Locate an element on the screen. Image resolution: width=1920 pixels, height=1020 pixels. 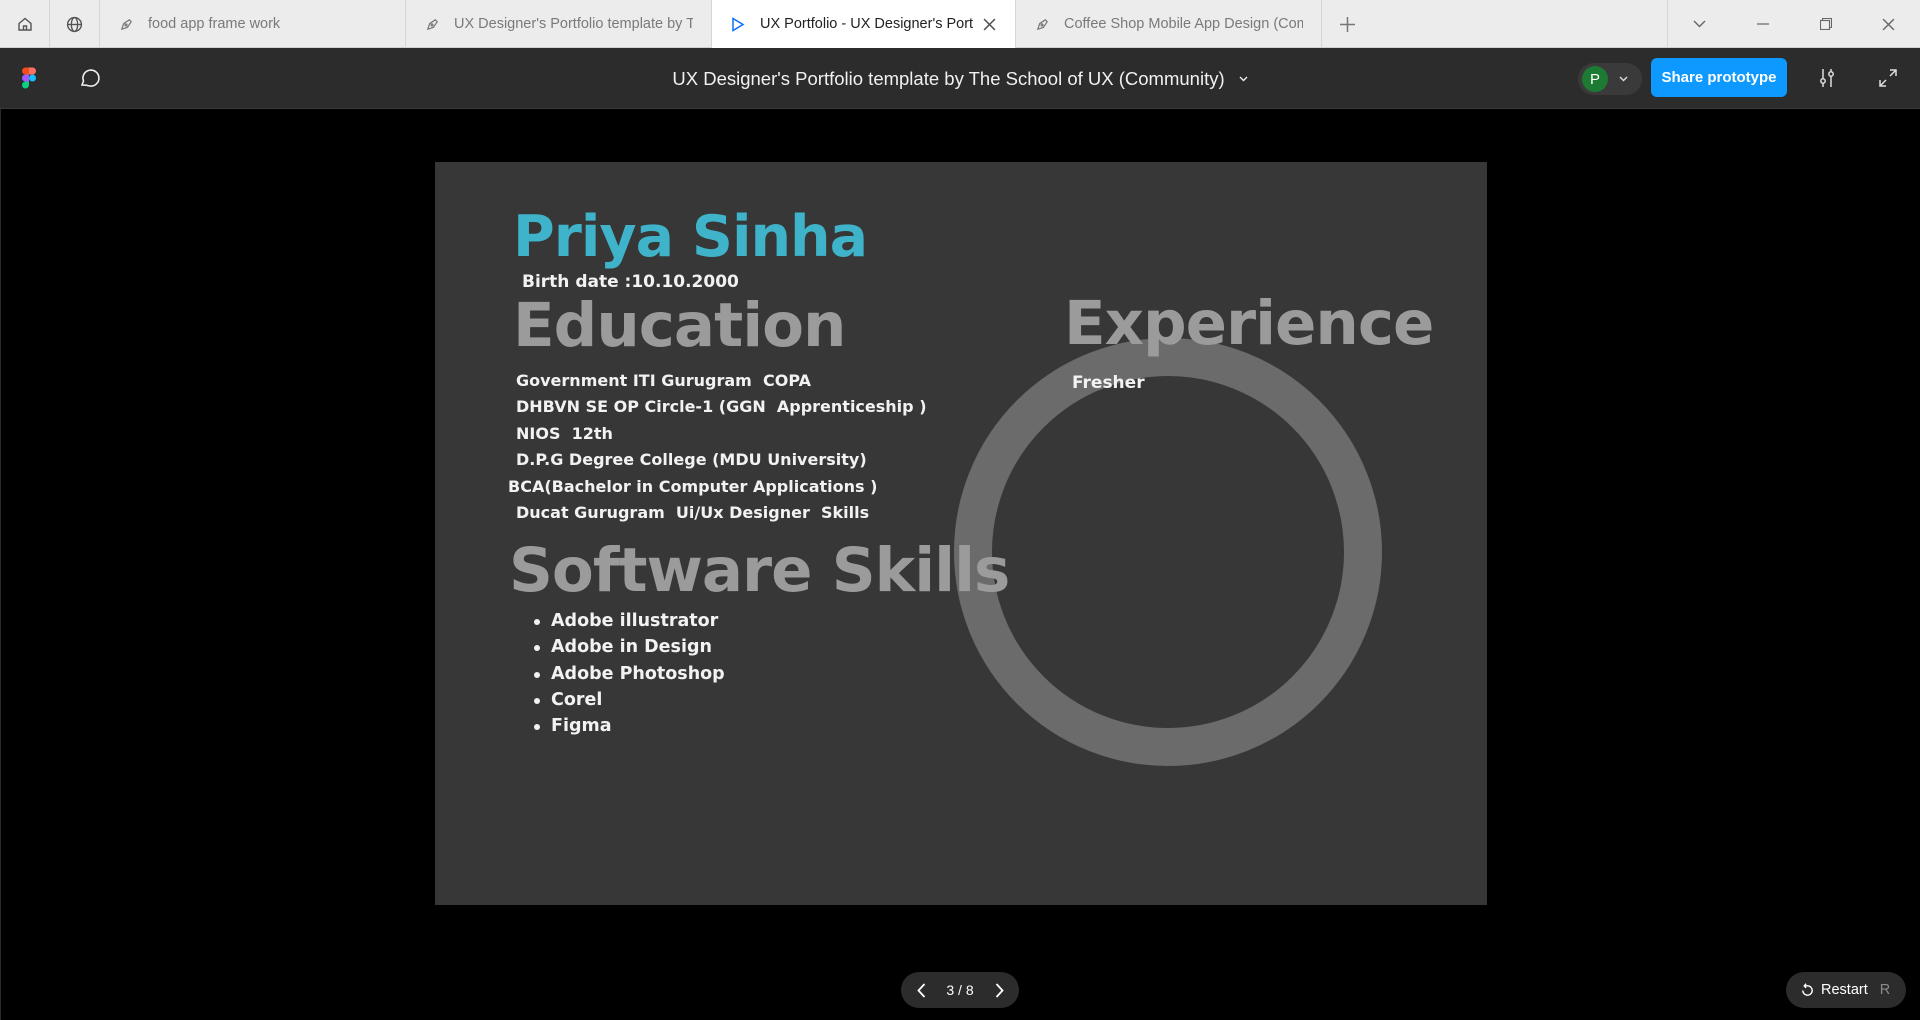
minimize-icon is located at coordinates (1762, 24).